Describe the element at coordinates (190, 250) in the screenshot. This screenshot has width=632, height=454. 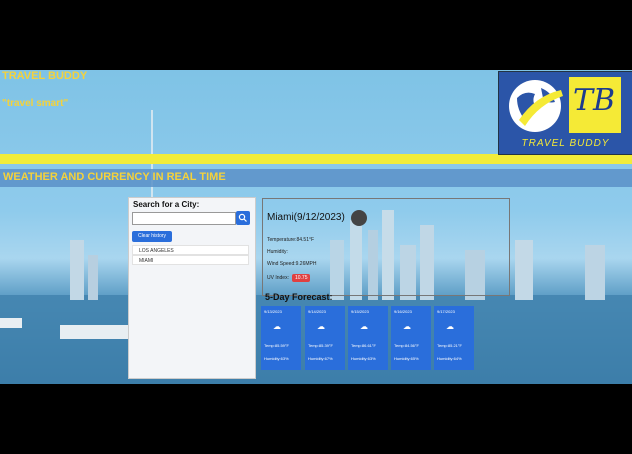
I see `history-item: LOS ANGELES` at that location.